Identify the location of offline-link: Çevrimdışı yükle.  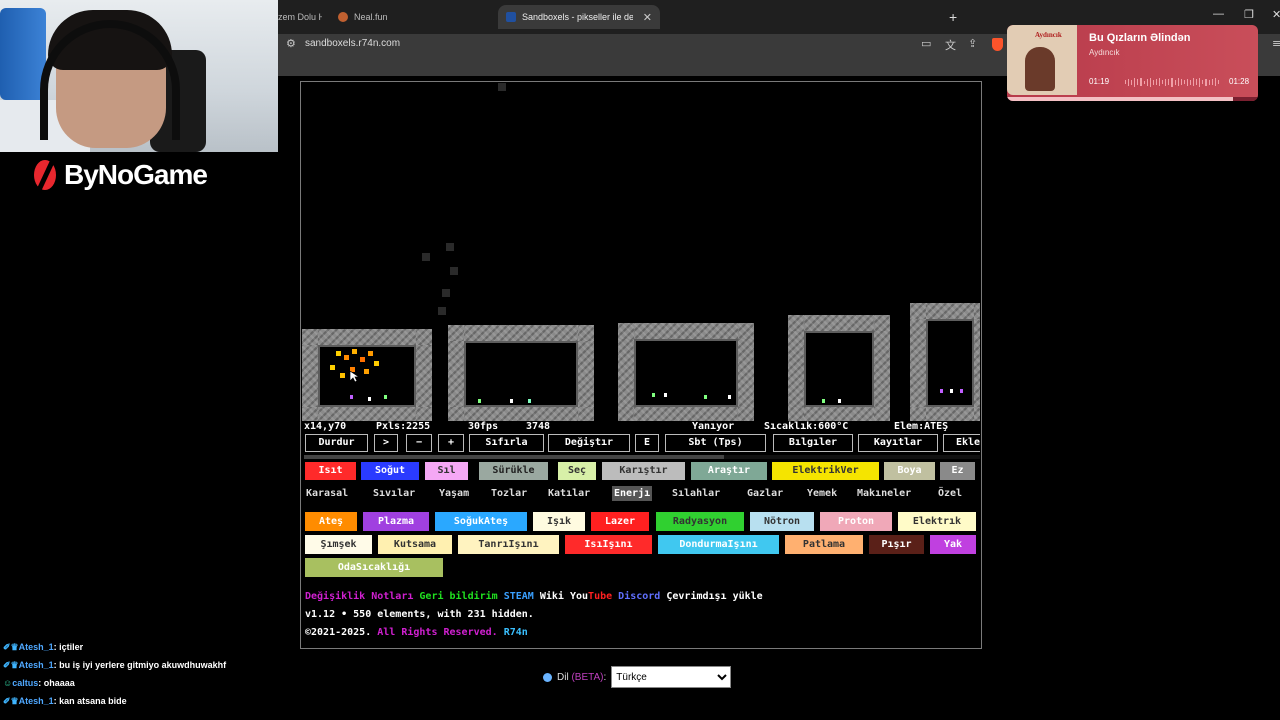
(714, 596).